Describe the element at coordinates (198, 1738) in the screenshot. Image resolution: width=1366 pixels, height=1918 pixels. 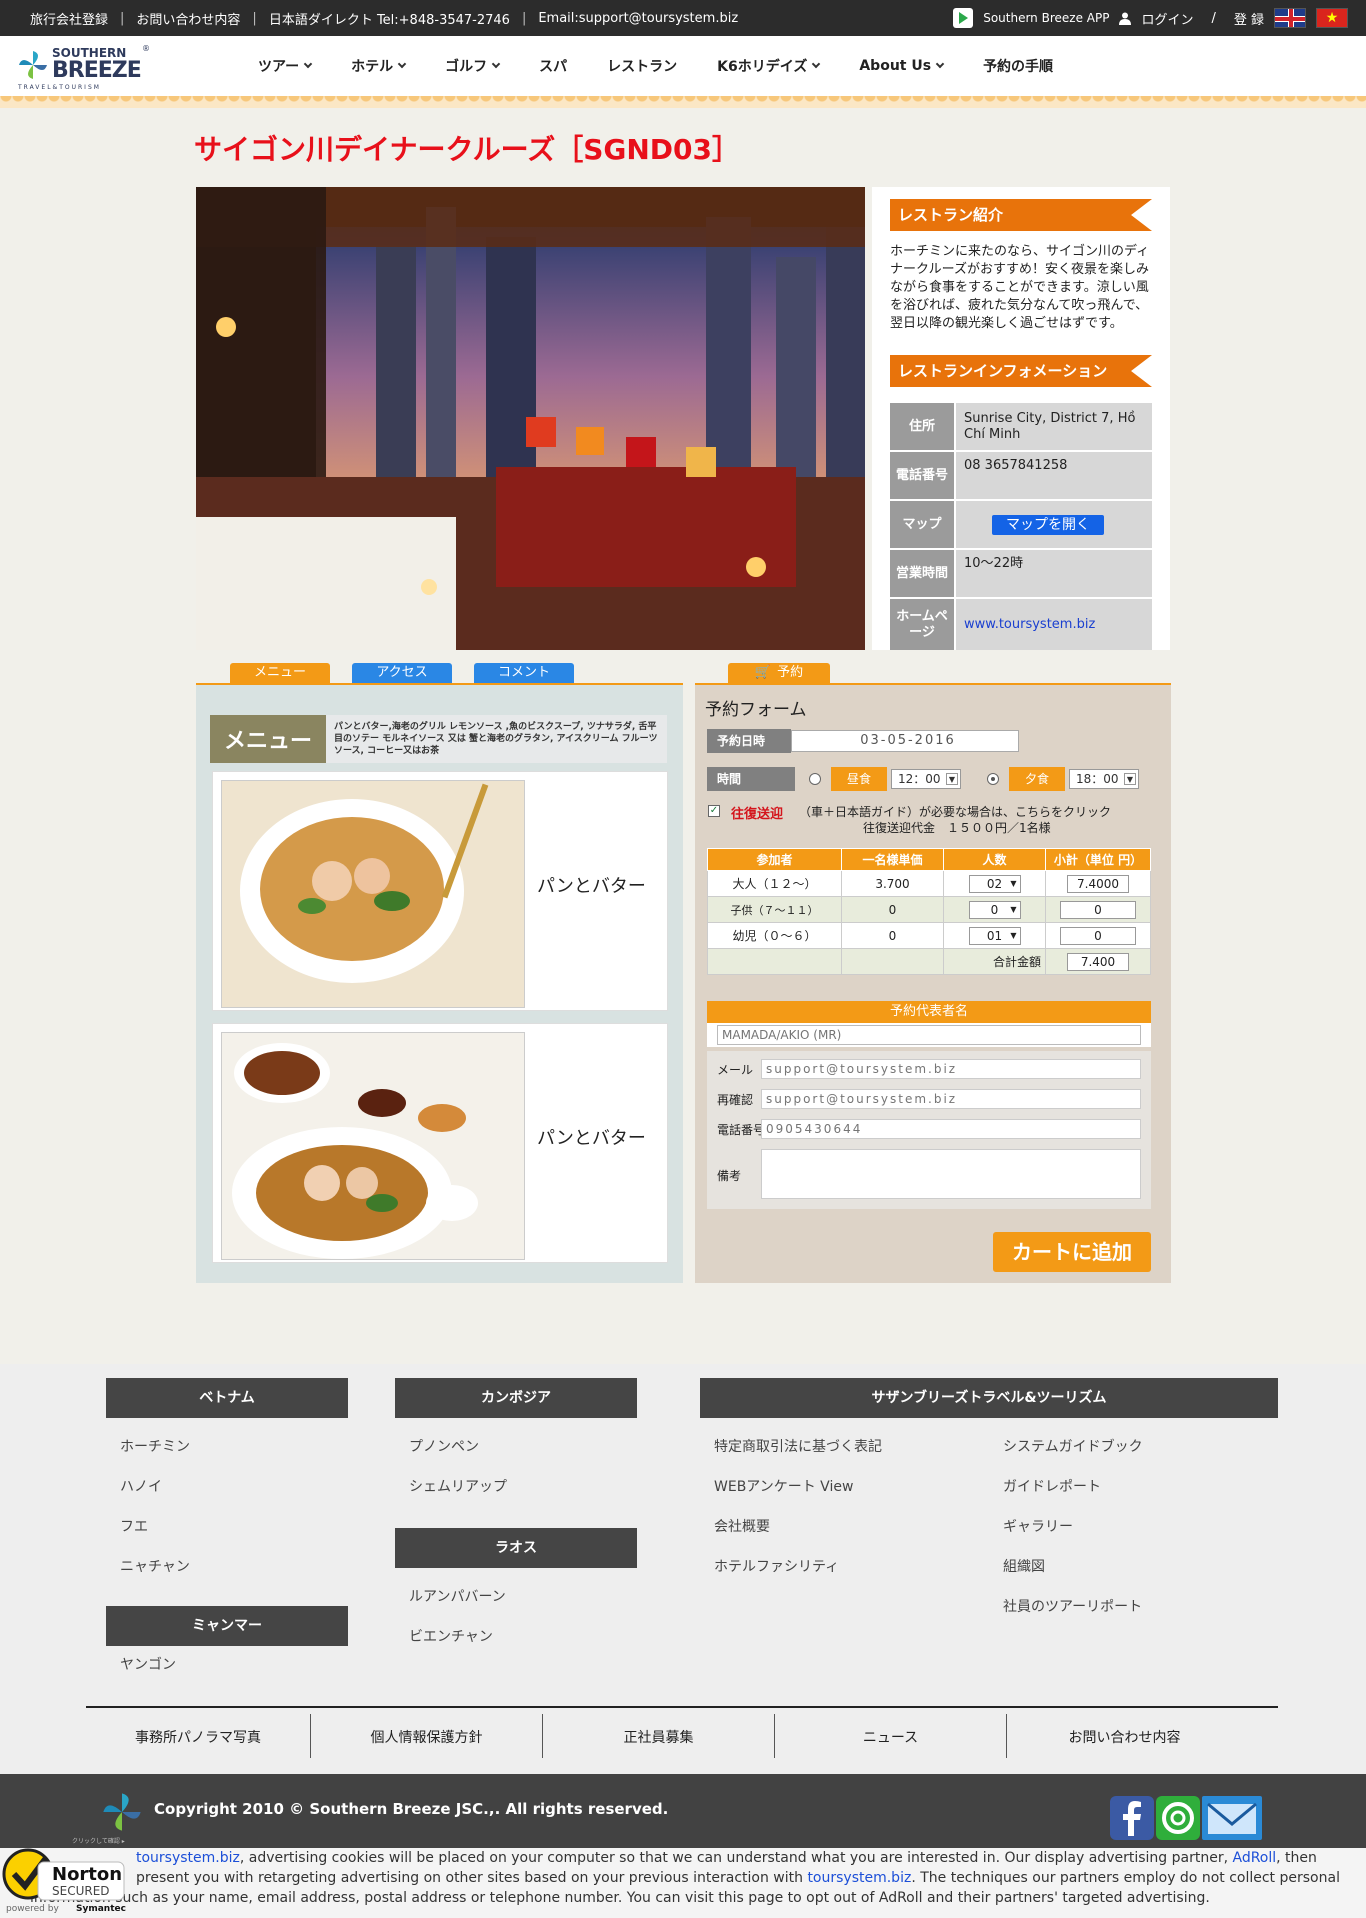
I see `footer-bottom-link: 事務所パノラマ写真` at that location.